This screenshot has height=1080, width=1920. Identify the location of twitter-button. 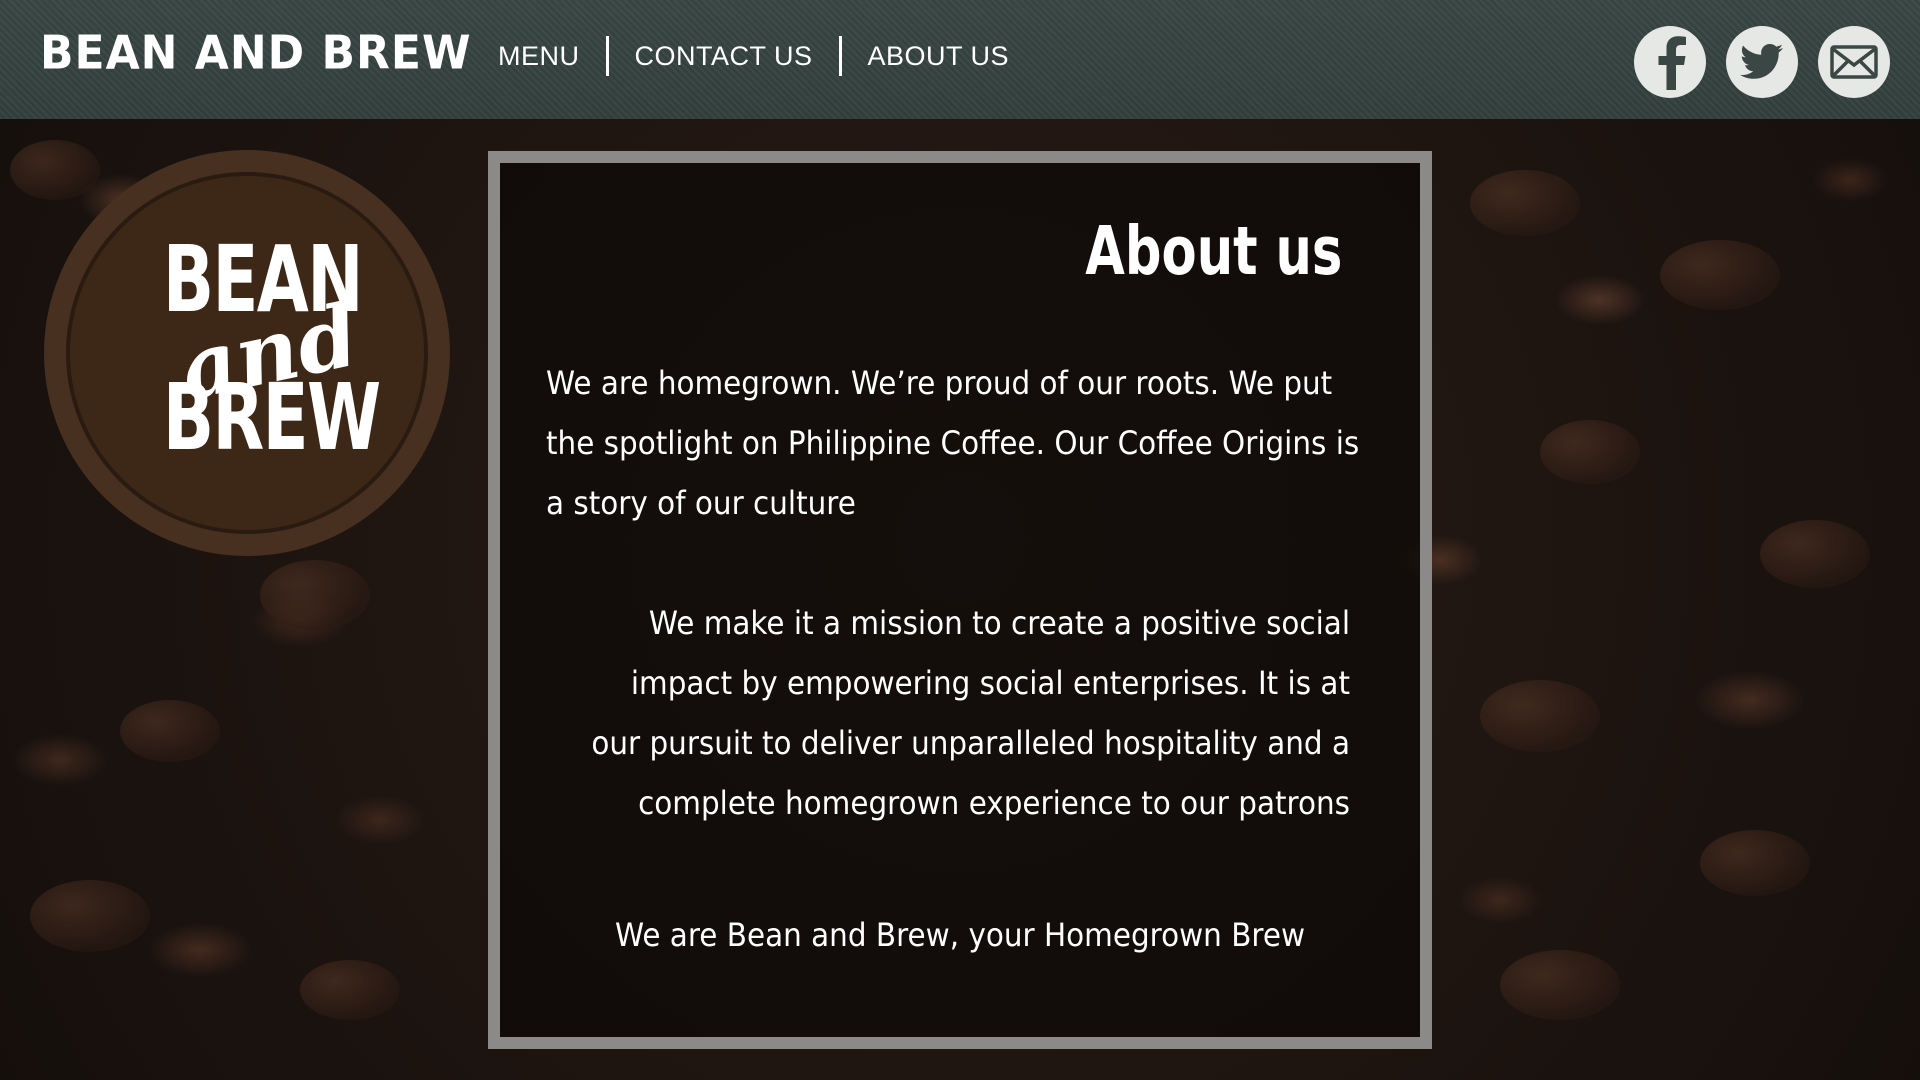
(1762, 62).